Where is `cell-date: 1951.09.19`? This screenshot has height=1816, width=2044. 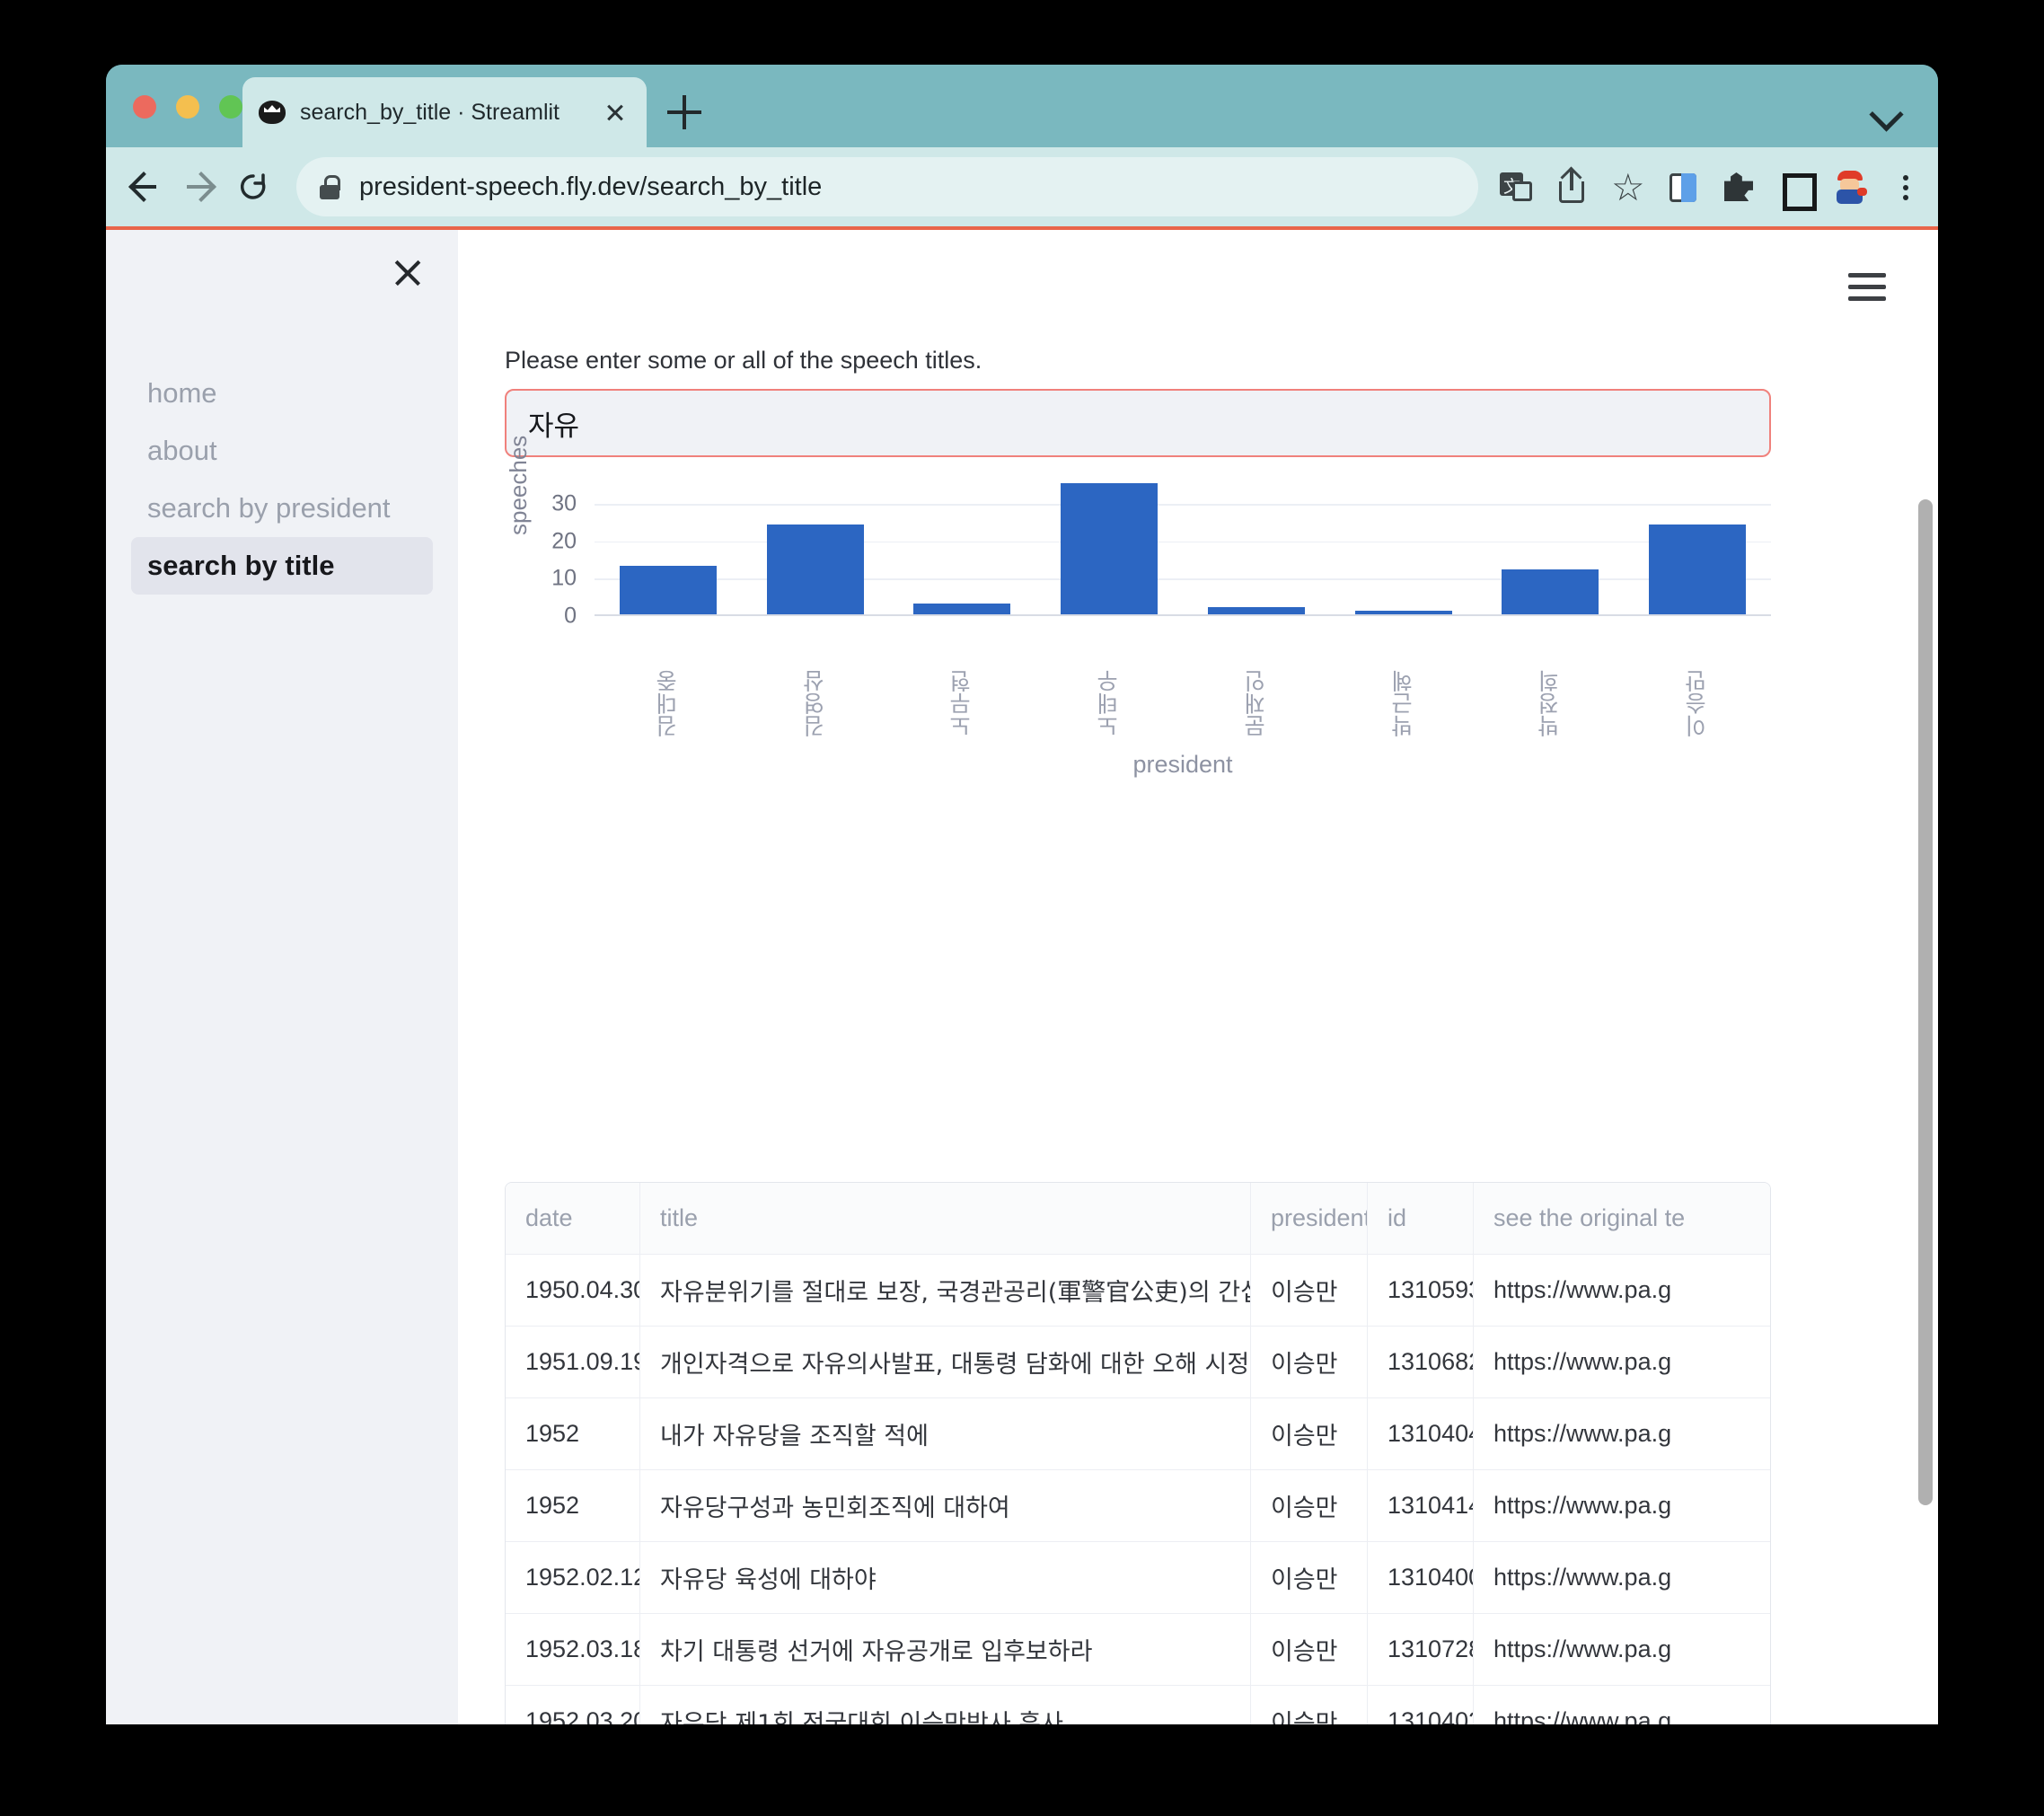 cell-date: 1951.09.19 is located at coordinates (573, 1362).